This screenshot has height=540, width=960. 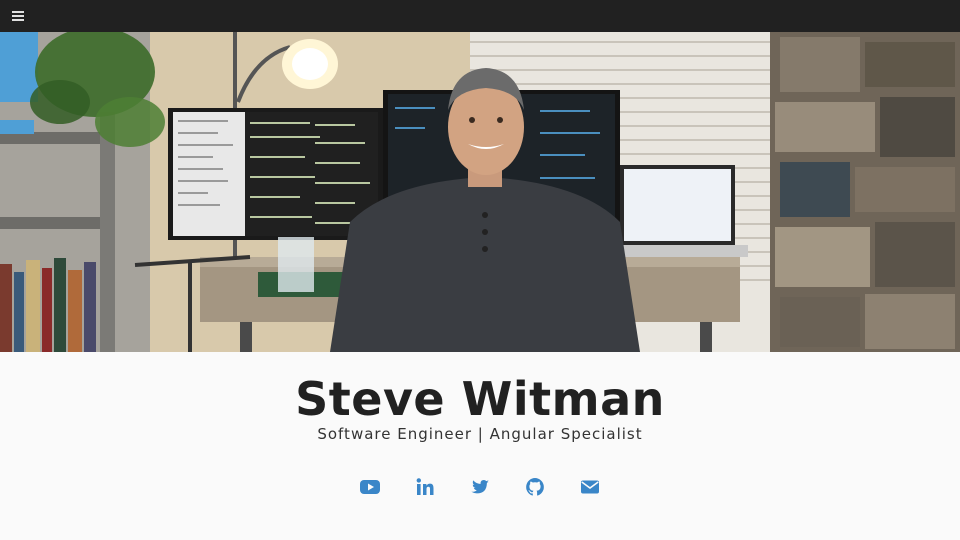 What do you see at coordinates (480, 434) in the screenshot?
I see `profile-tagline: Software Engineer | Angular Specialist` at bounding box center [480, 434].